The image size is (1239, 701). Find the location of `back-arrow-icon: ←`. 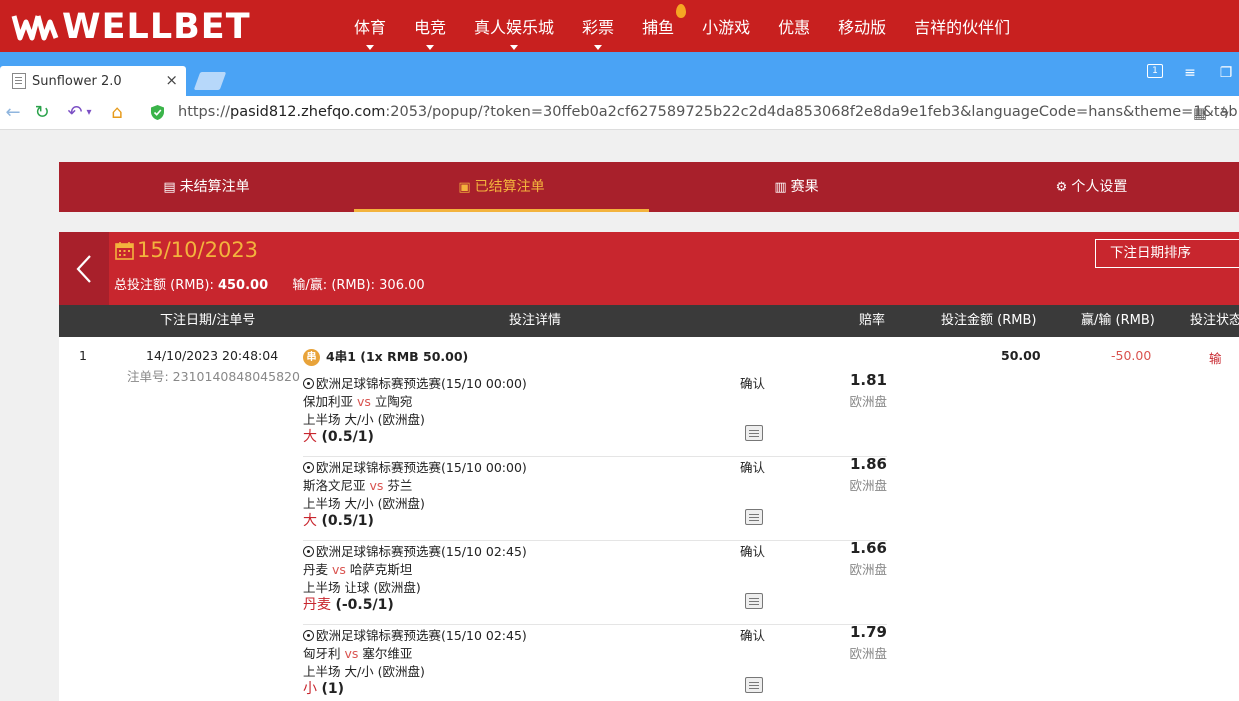

back-arrow-icon: ← is located at coordinates (13, 113).